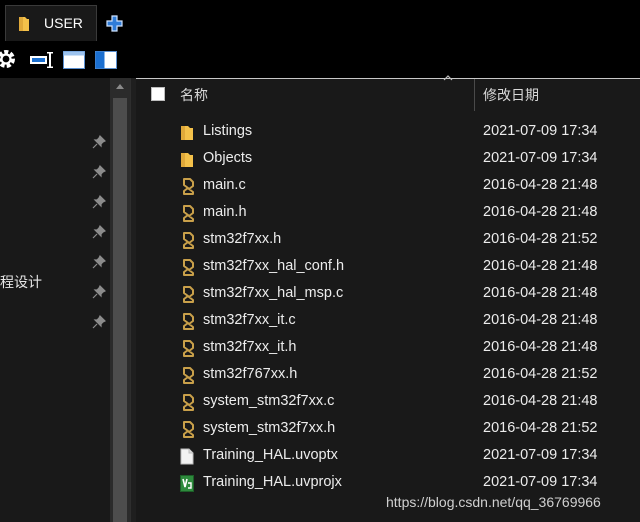 This screenshot has height=522, width=640. I want to click on file-name: system_stm32f7xx.c, so click(269, 401).